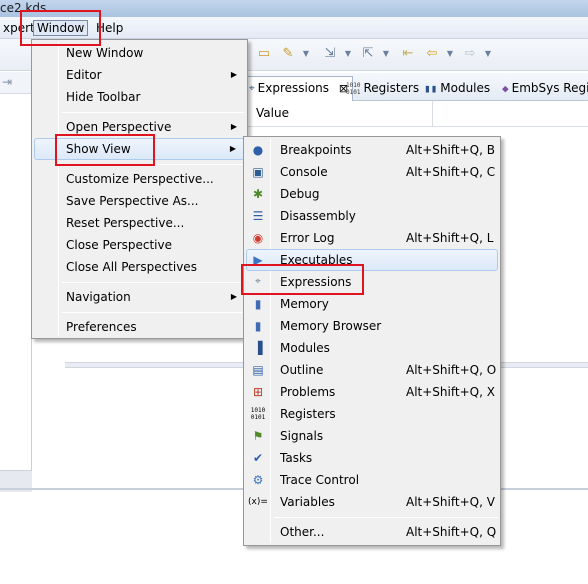 This screenshot has height=584, width=588. I want to click on menu-item-label: Memory, so click(304, 304).